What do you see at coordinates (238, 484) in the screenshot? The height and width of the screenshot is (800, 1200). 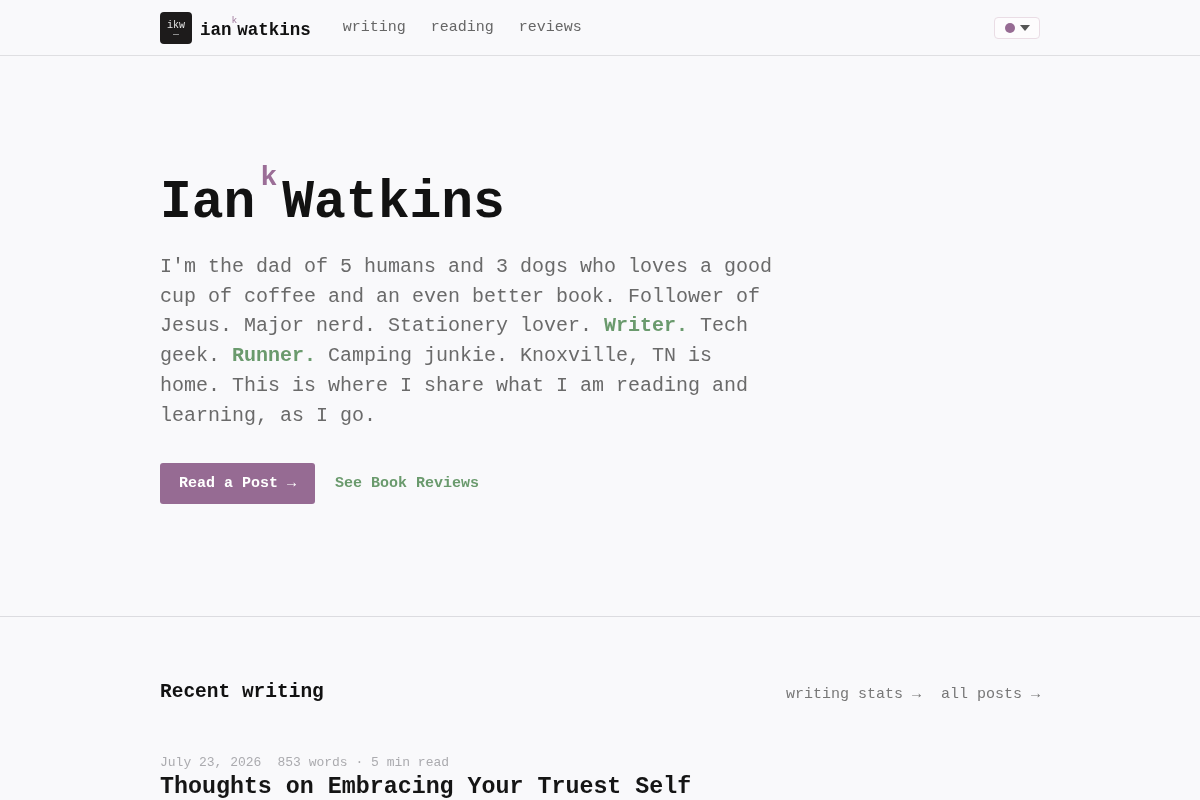 I see `read-post-button: Read a Post →` at bounding box center [238, 484].